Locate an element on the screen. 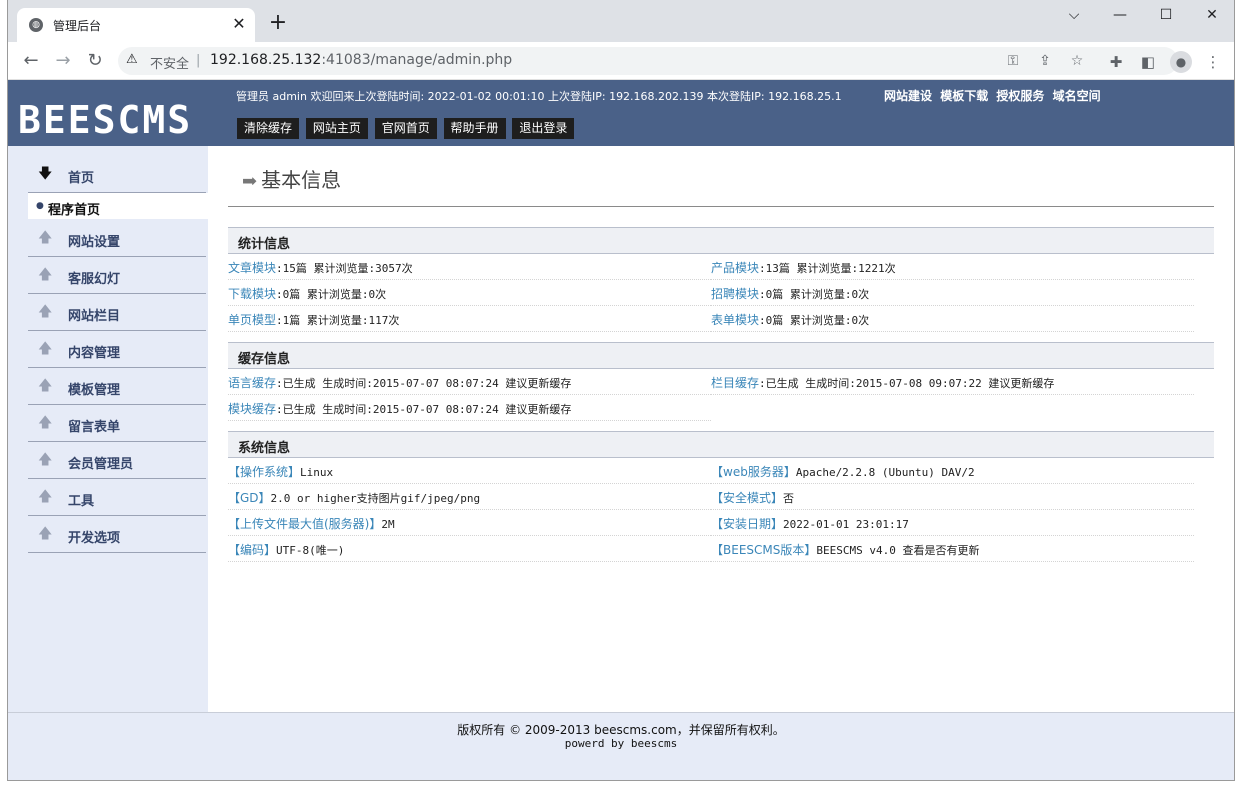 The image size is (1242, 788). stat-value: :15篇 累计浏览量:3057次 is located at coordinates (344, 268).